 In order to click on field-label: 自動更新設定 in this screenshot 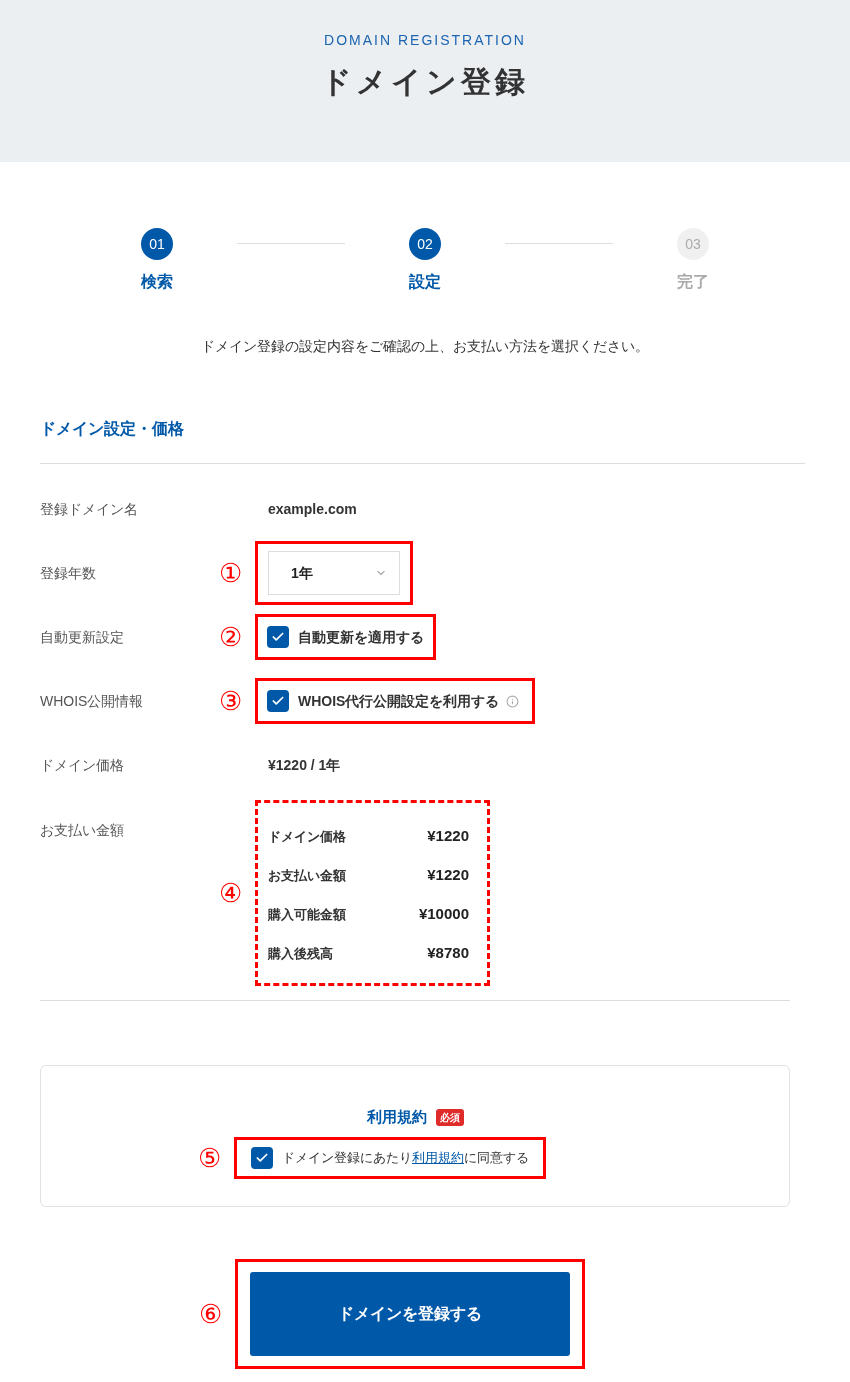, I will do `click(82, 637)`.